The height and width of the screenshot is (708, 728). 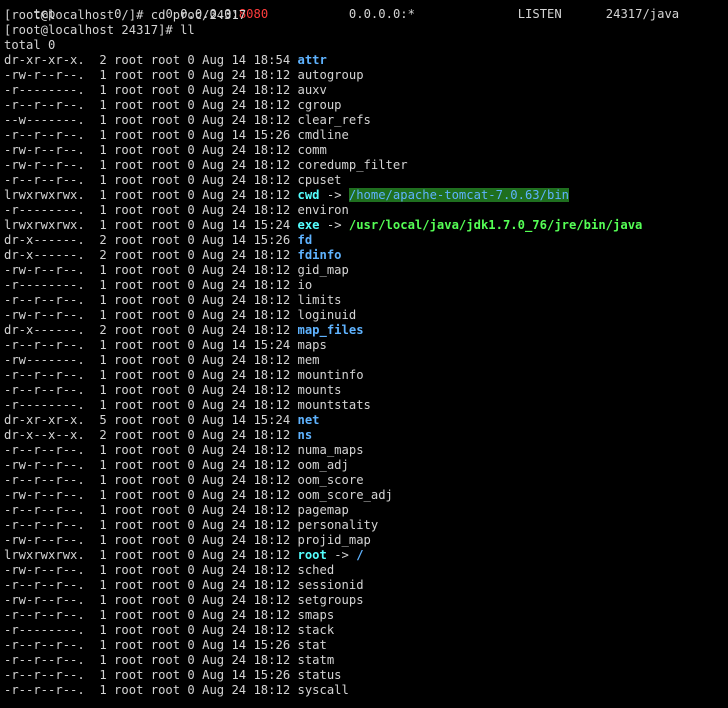 What do you see at coordinates (151, 240) in the screenshot?
I see `entry-meta: dr-x------. 2 root root 0 Aug 14 15:26` at bounding box center [151, 240].